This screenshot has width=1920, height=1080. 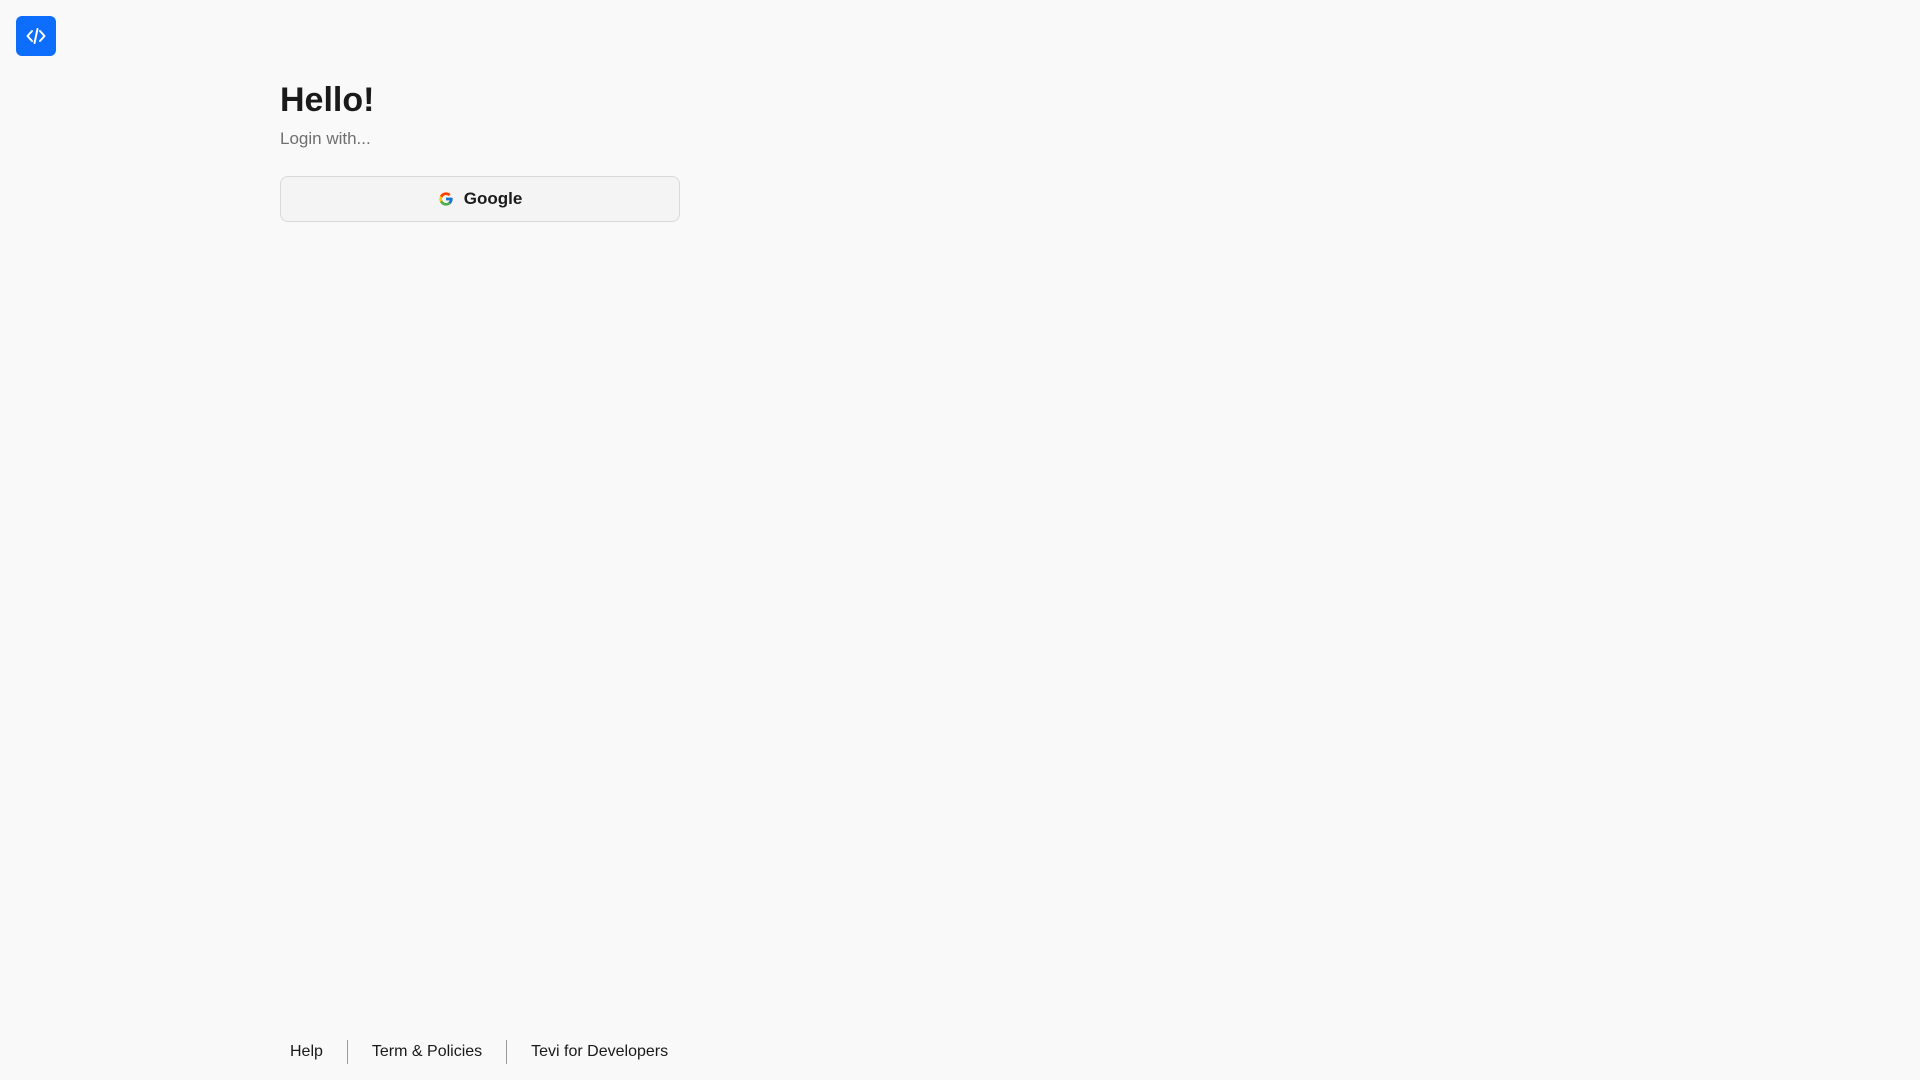 I want to click on terms-policies-link: Term & Policies, so click(x=427, y=1052).